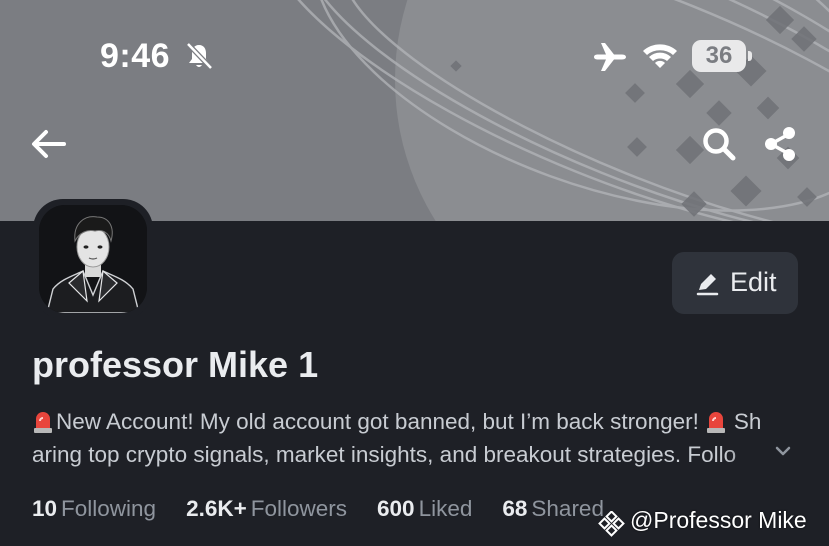 The image size is (829, 546). I want to click on edit-profile-button: Edit, so click(735, 283).